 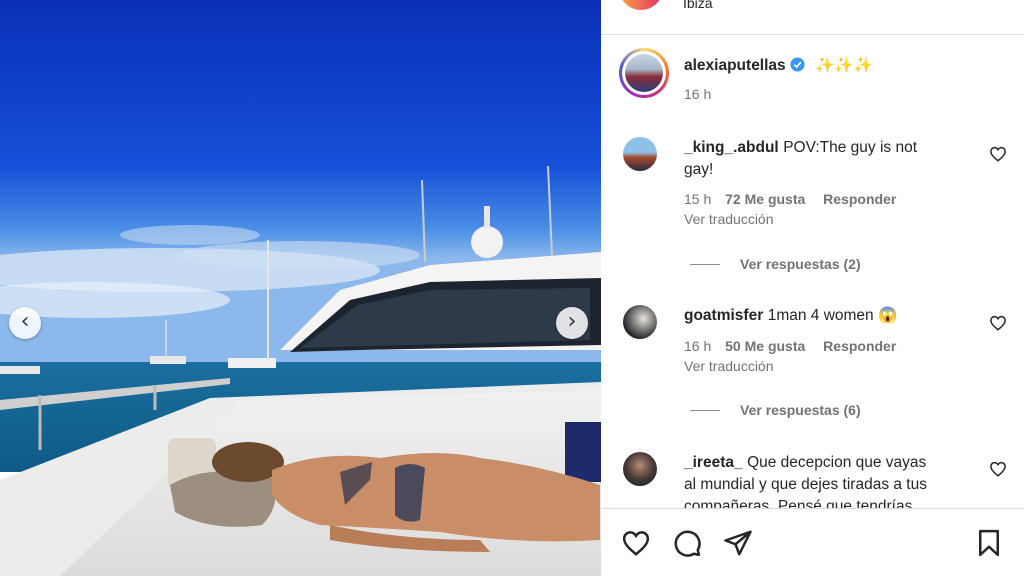 I want to click on comment: goatmisfer 1man 4 women 😱, so click(x=829, y=316).